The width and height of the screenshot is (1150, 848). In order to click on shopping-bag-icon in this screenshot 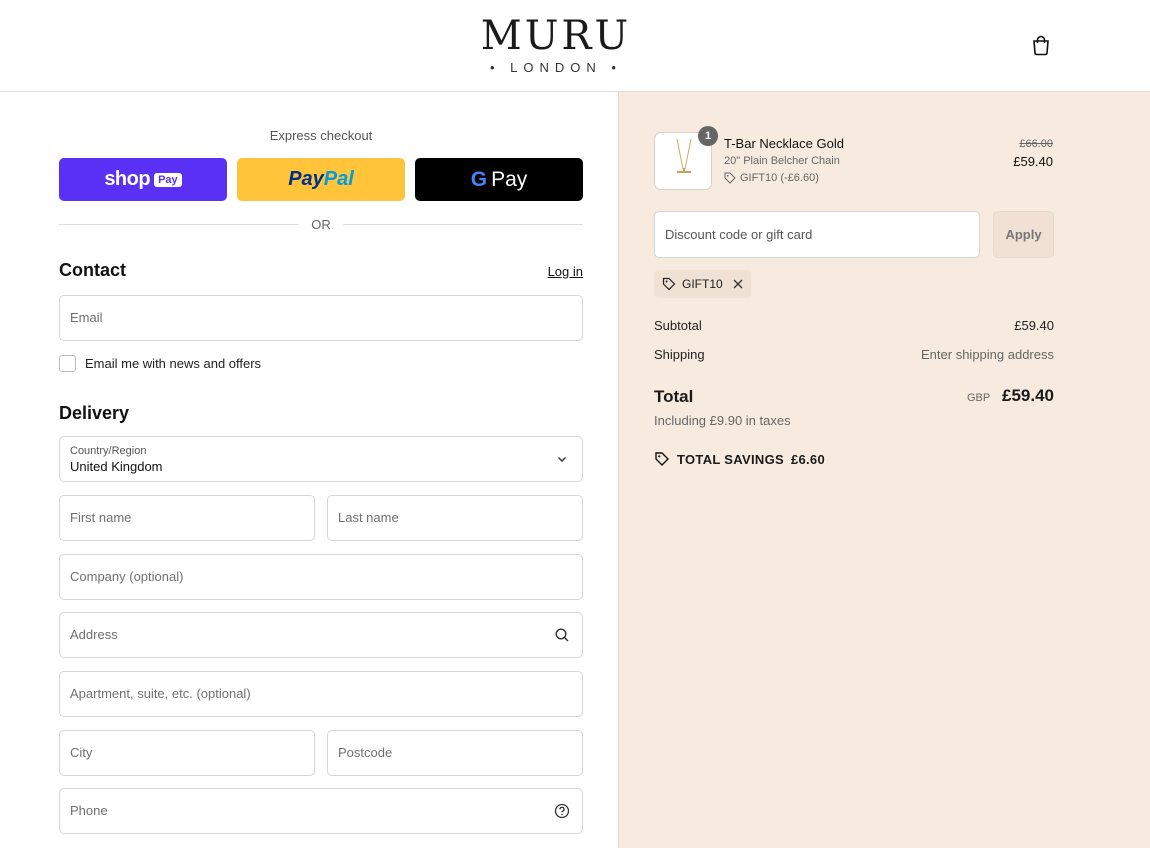, I will do `click(1041, 45)`.